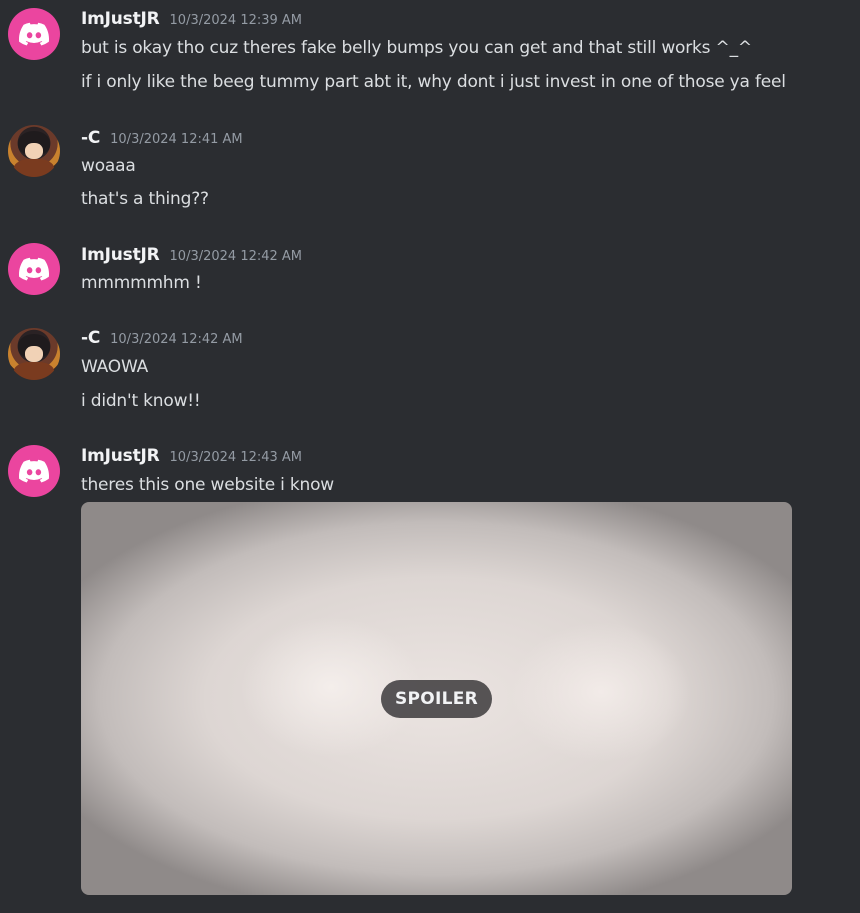 Image resolution: width=860 pixels, height=913 pixels. What do you see at coordinates (141, 401) in the screenshot?
I see `message-text: i didn't know!!` at bounding box center [141, 401].